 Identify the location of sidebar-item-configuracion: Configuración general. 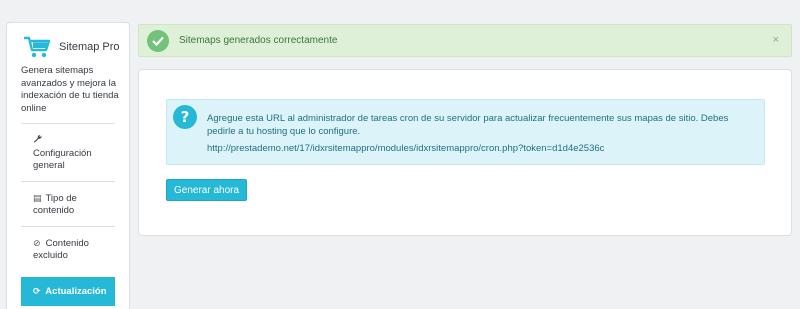
(68, 152).